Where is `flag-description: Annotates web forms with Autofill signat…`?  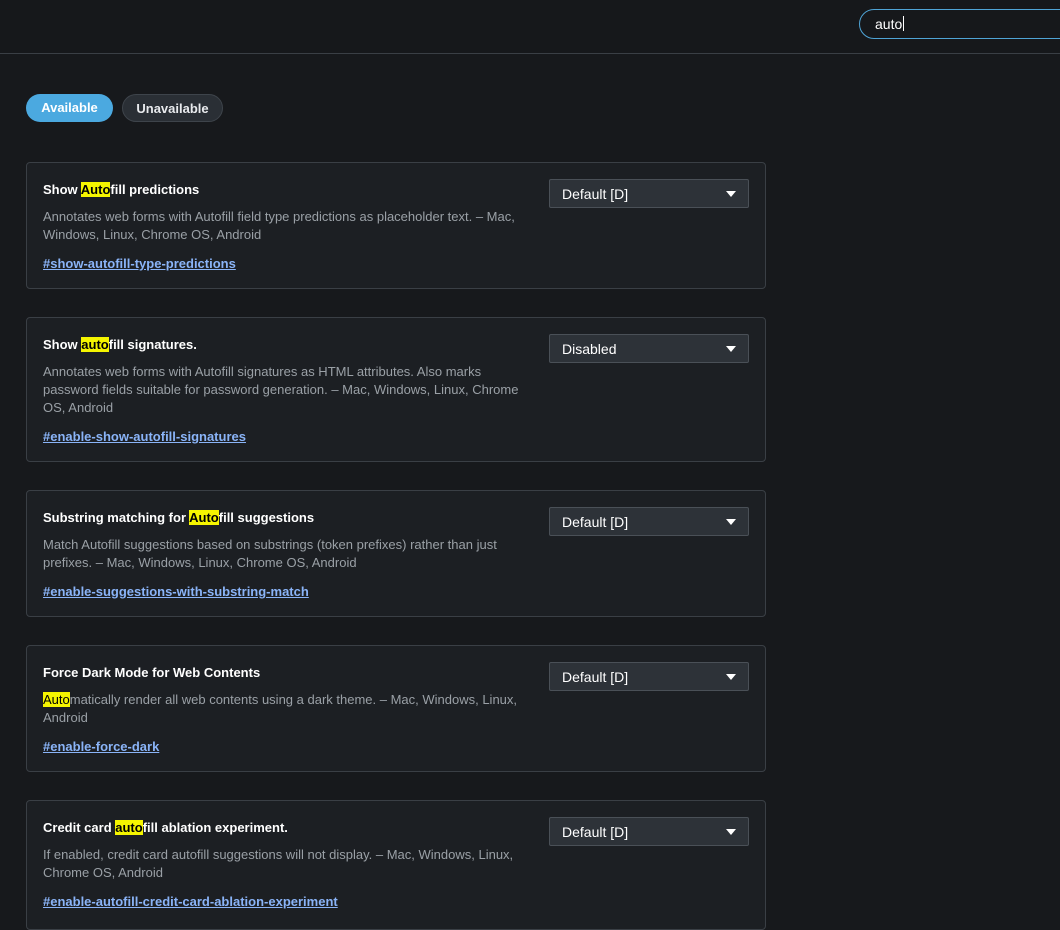 flag-description: Annotates web forms with Autofill signat… is located at coordinates (281, 389).